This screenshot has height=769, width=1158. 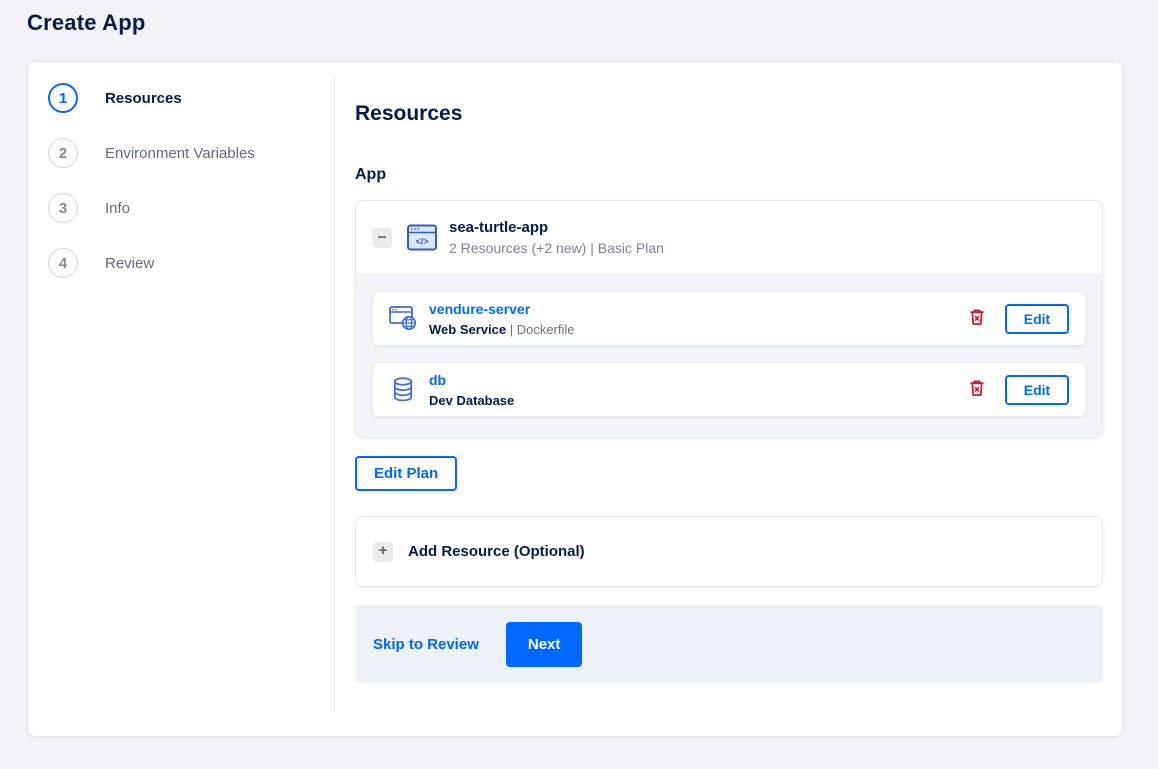 What do you see at coordinates (371, 174) in the screenshot?
I see `app-section-label: App` at bounding box center [371, 174].